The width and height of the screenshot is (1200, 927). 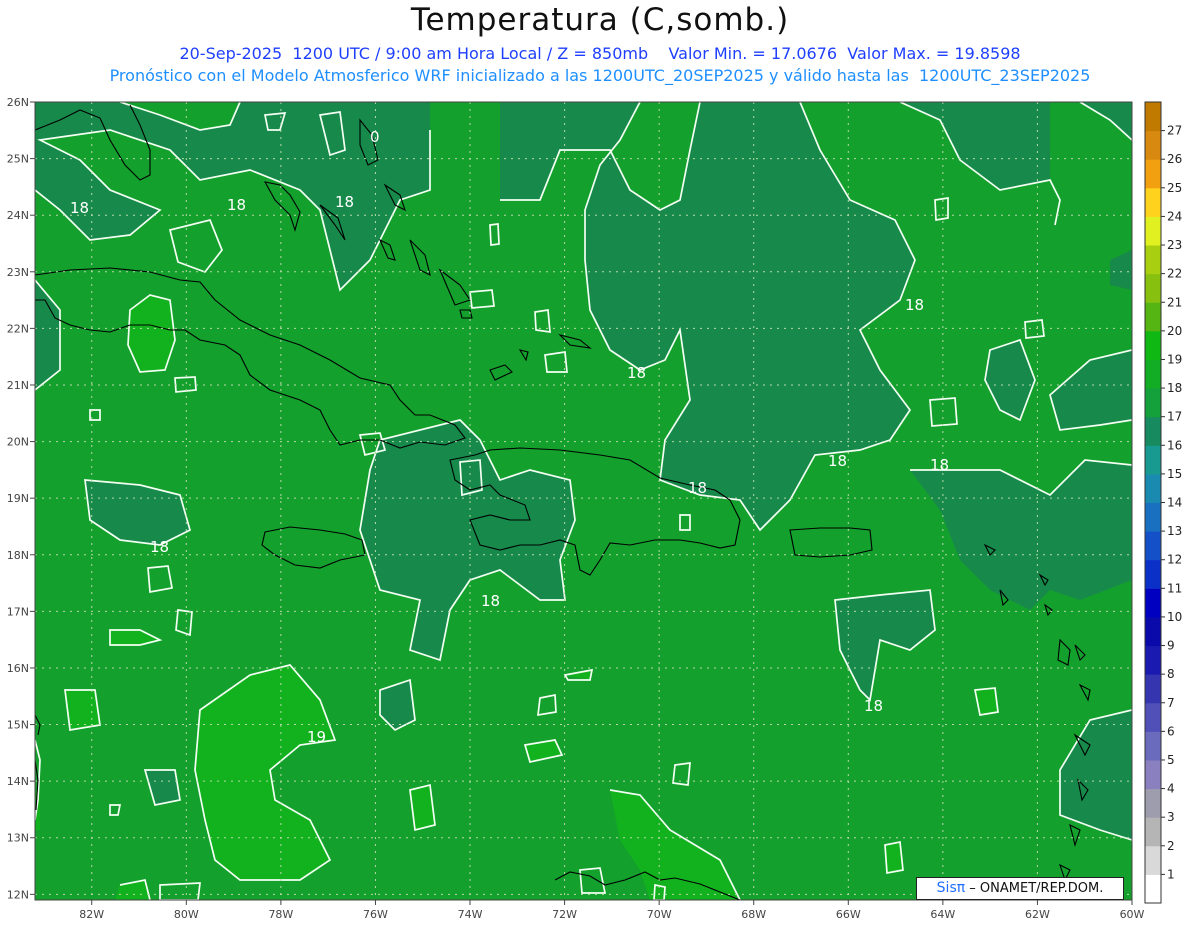 What do you see at coordinates (1171, 674) in the screenshot?
I see `colorbar-label: 8` at bounding box center [1171, 674].